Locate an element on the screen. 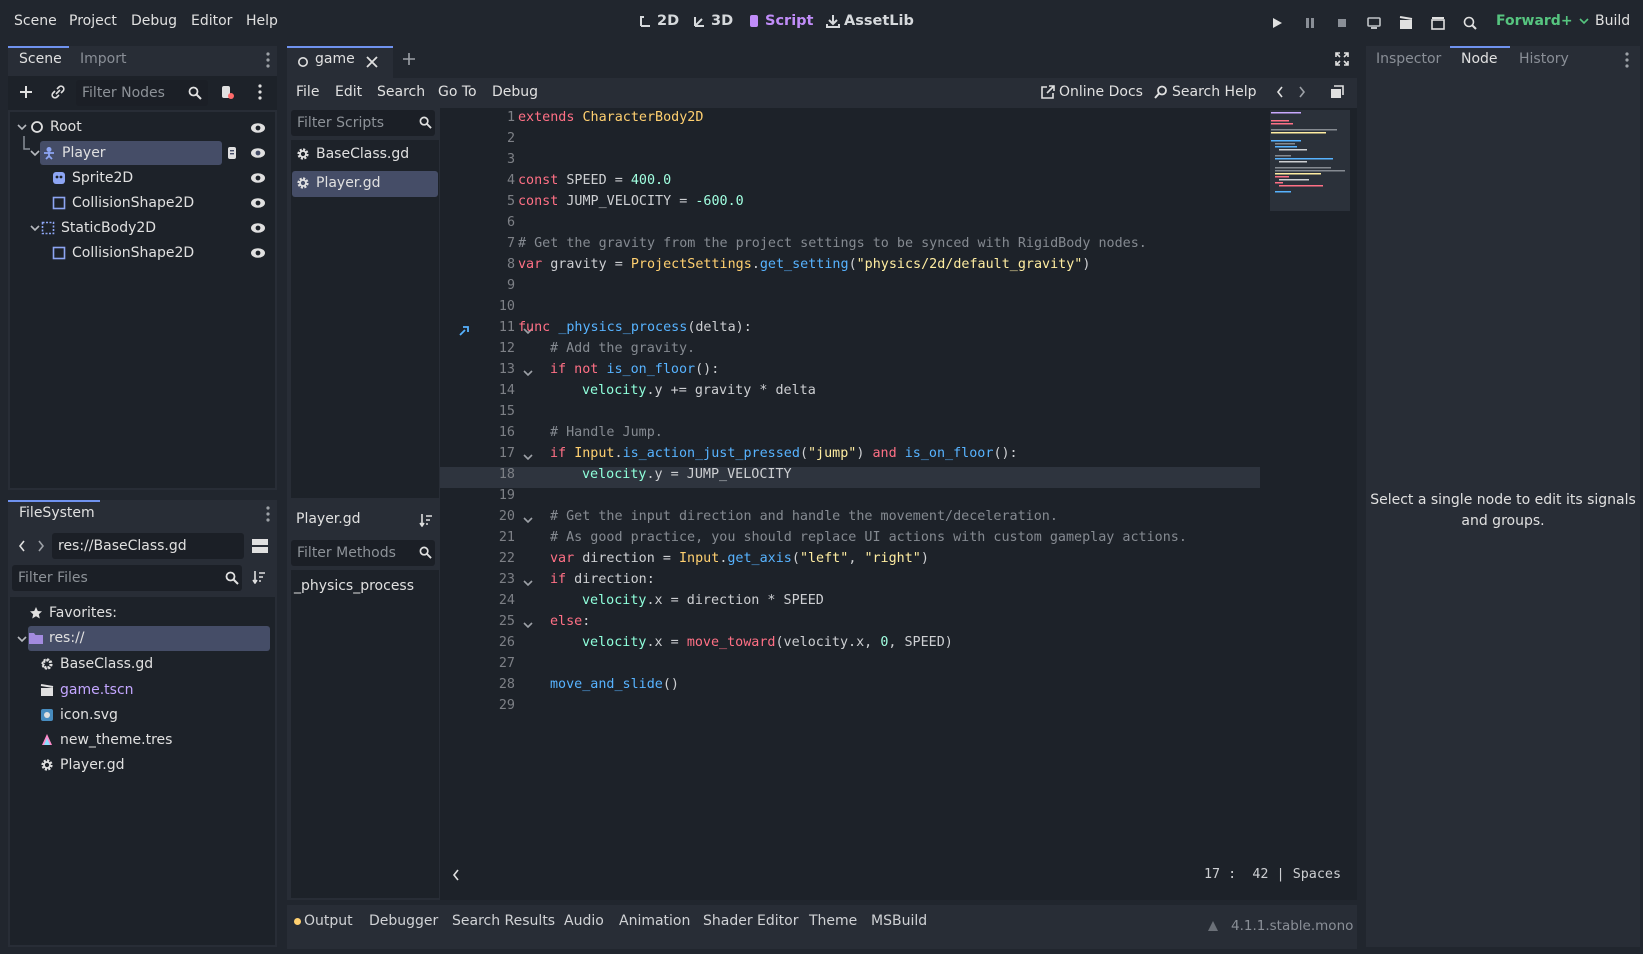  override-method-icon is located at coordinates (465, 330).